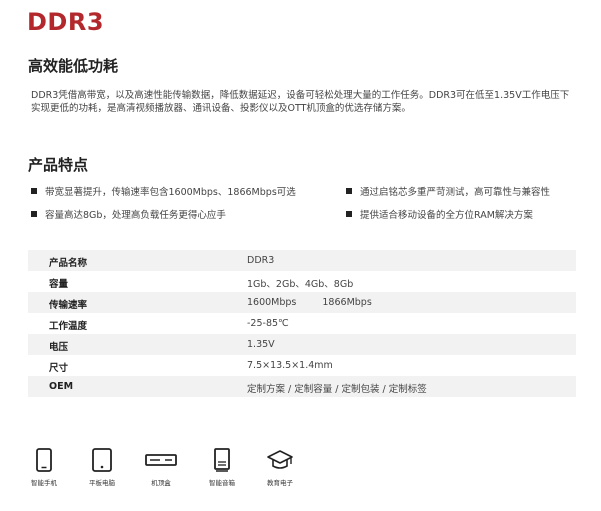 The width and height of the screenshot is (601, 511). I want to click on spec-value: DDR3, so click(261, 260).